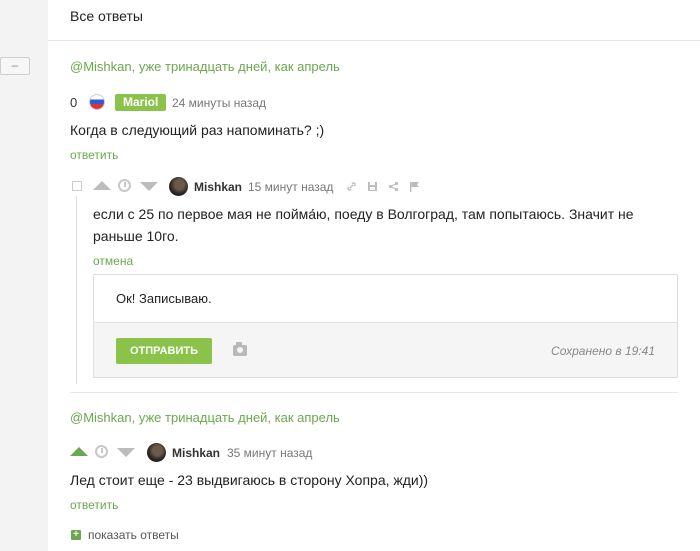 This screenshot has width=700, height=551. Describe the element at coordinates (351, 188) in the screenshot. I see `link-icon` at that location.